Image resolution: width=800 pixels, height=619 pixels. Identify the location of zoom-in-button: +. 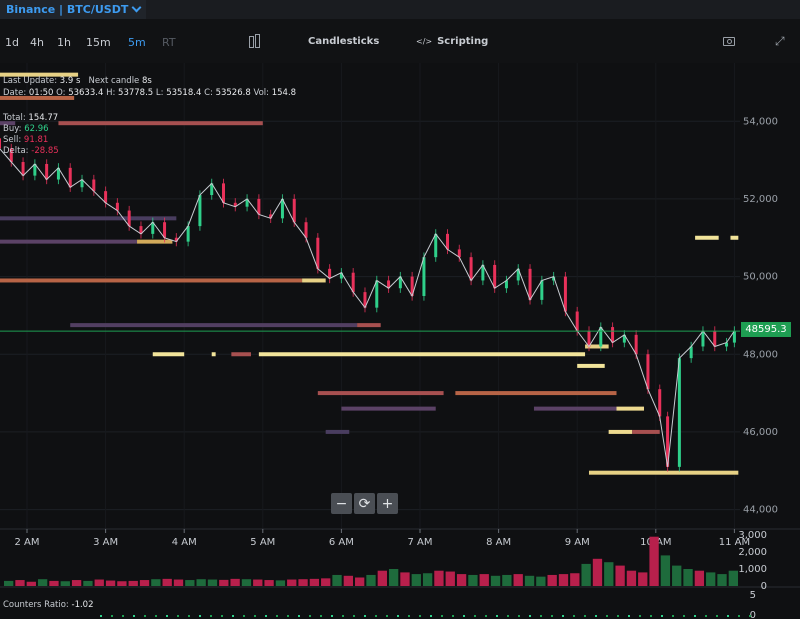
(387, 503).